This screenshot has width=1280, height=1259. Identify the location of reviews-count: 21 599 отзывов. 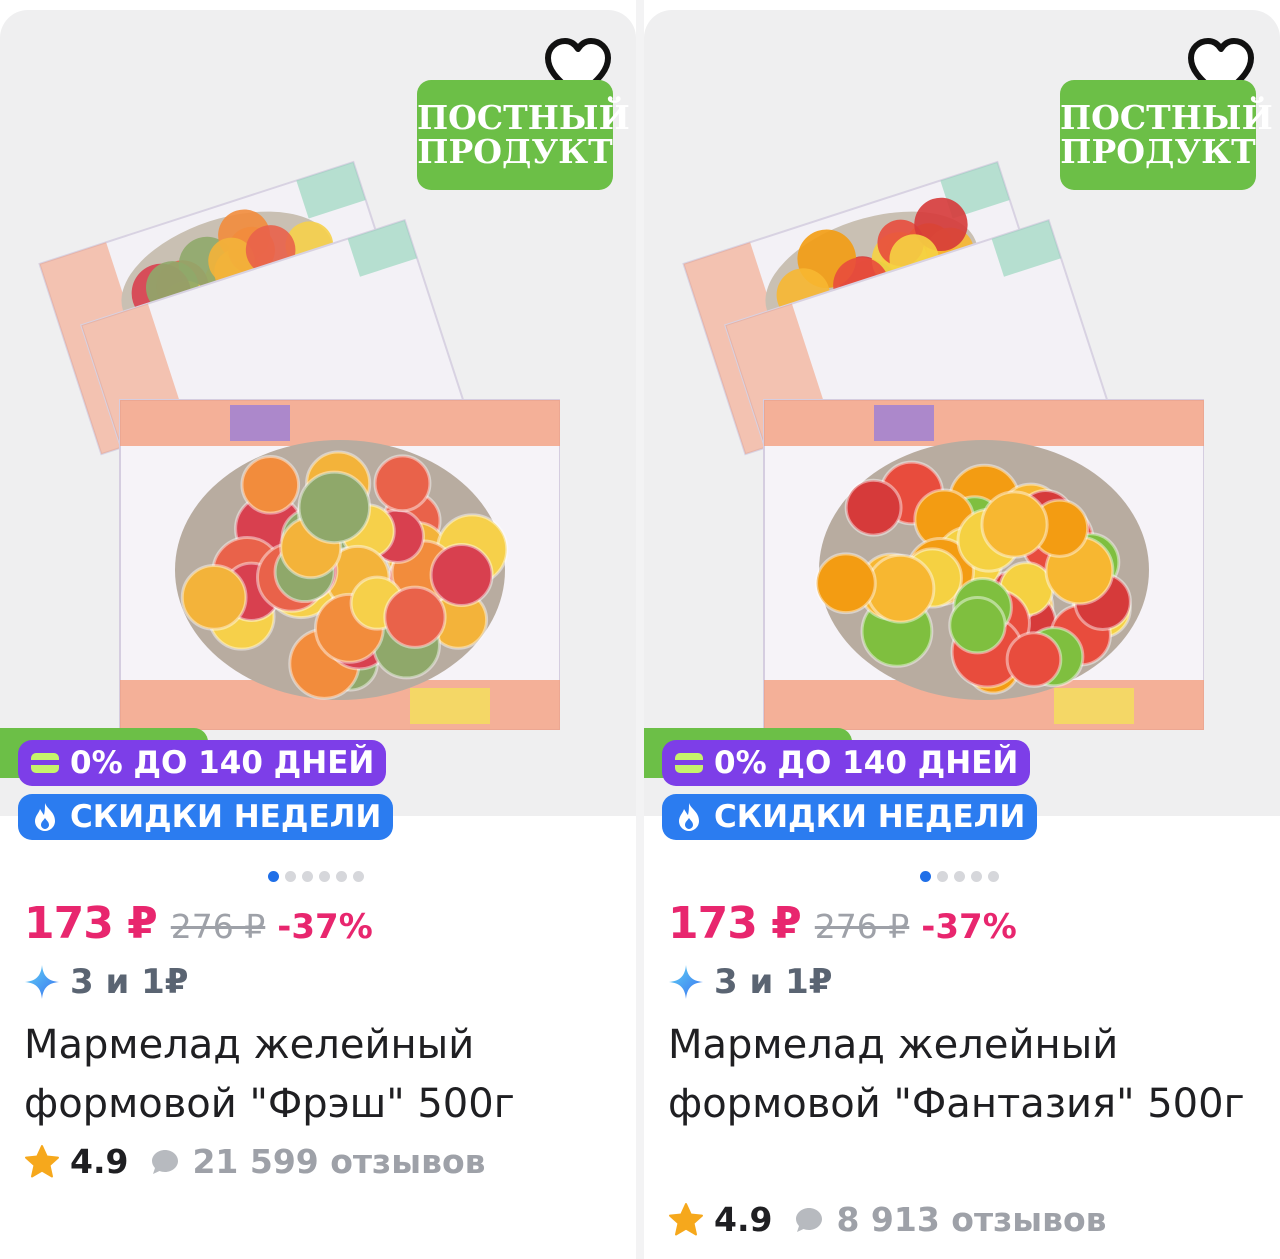
(339, 1161).